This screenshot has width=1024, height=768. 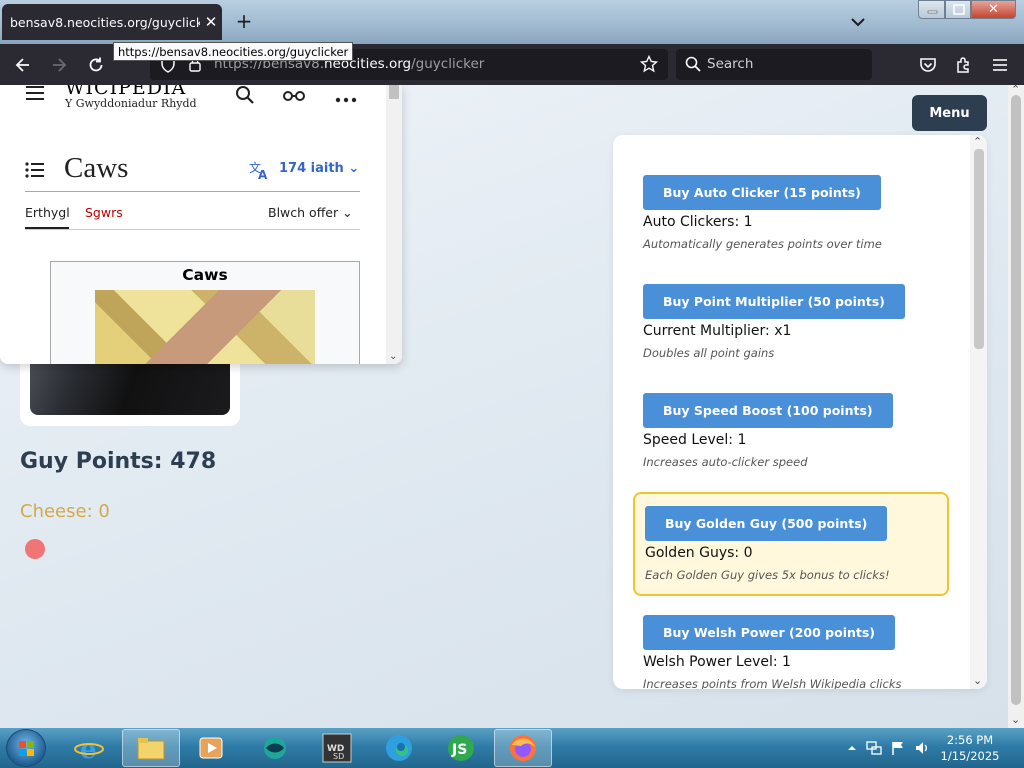 I want to click on shop-scrollbar: ⌃ ⌄, so click(x=978, y=412).